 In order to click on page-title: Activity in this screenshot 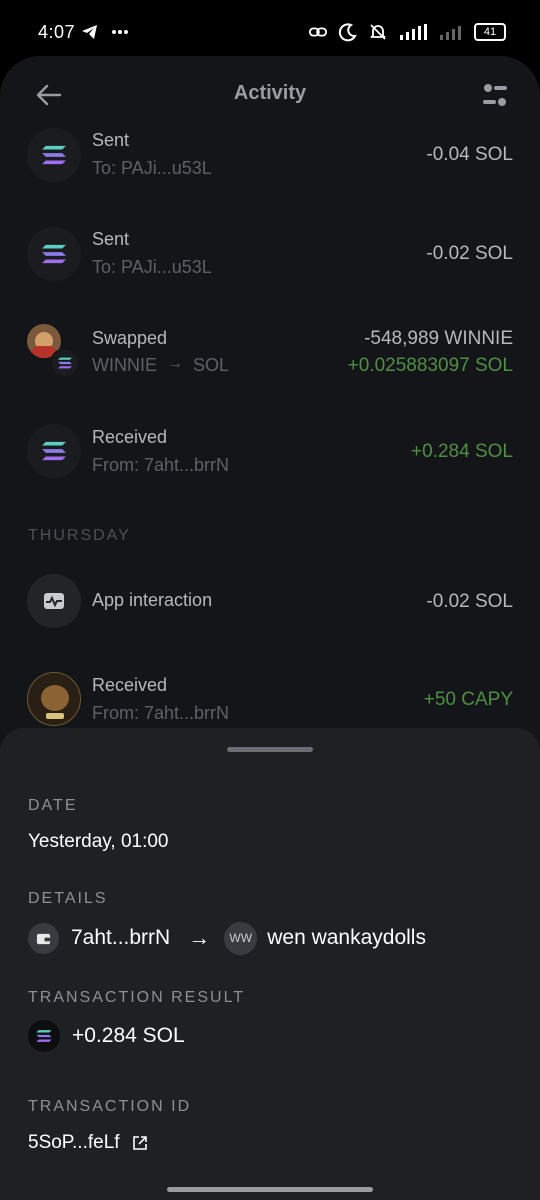, I will do `click(270, 93)`.